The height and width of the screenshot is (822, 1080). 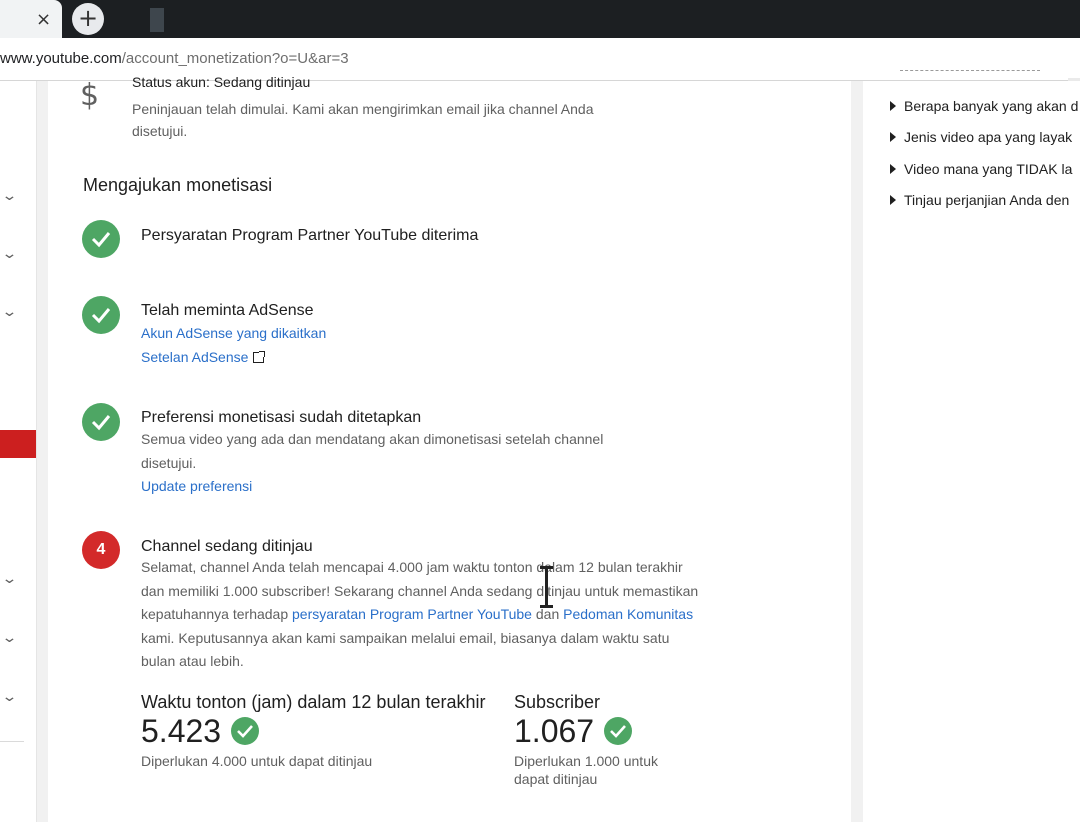 What do you see at coordinates (586, 770) in the screenshot?
I see `subscriber-requirement: Diperlukan 1.000 untuk dapat ditinjau` at bounding box center [586, 770].